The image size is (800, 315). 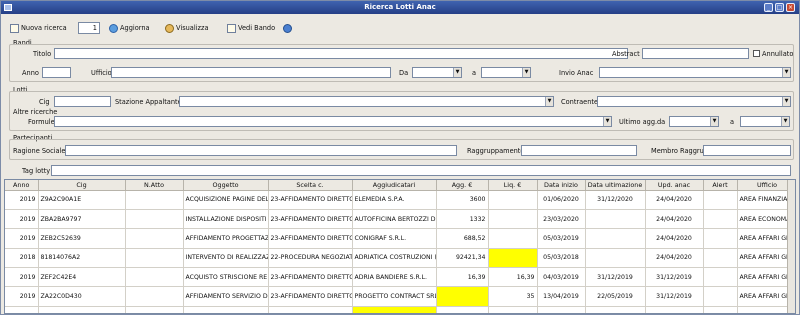 What do you see at coordinates (561, 277) in the screenshot?
I see `table-cell: 04/03/2019` at bounding box center [561, 277].